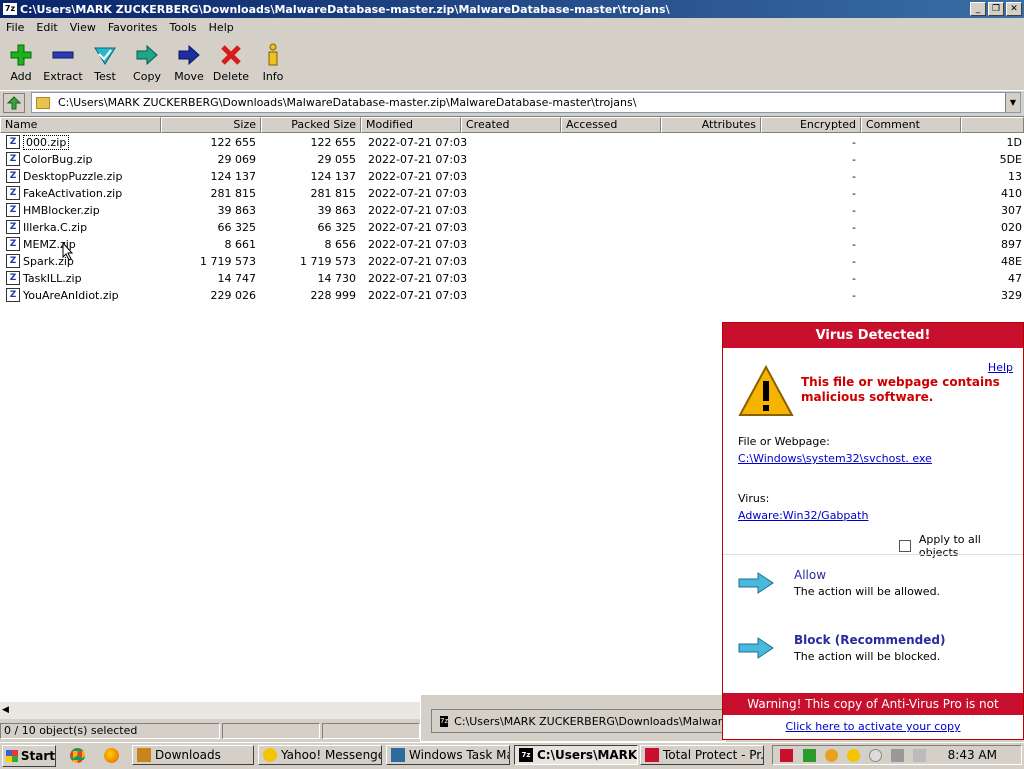 The height and width of the screenshot is (769, 1024). I want to click on column-name: Name, so click(80, 125).